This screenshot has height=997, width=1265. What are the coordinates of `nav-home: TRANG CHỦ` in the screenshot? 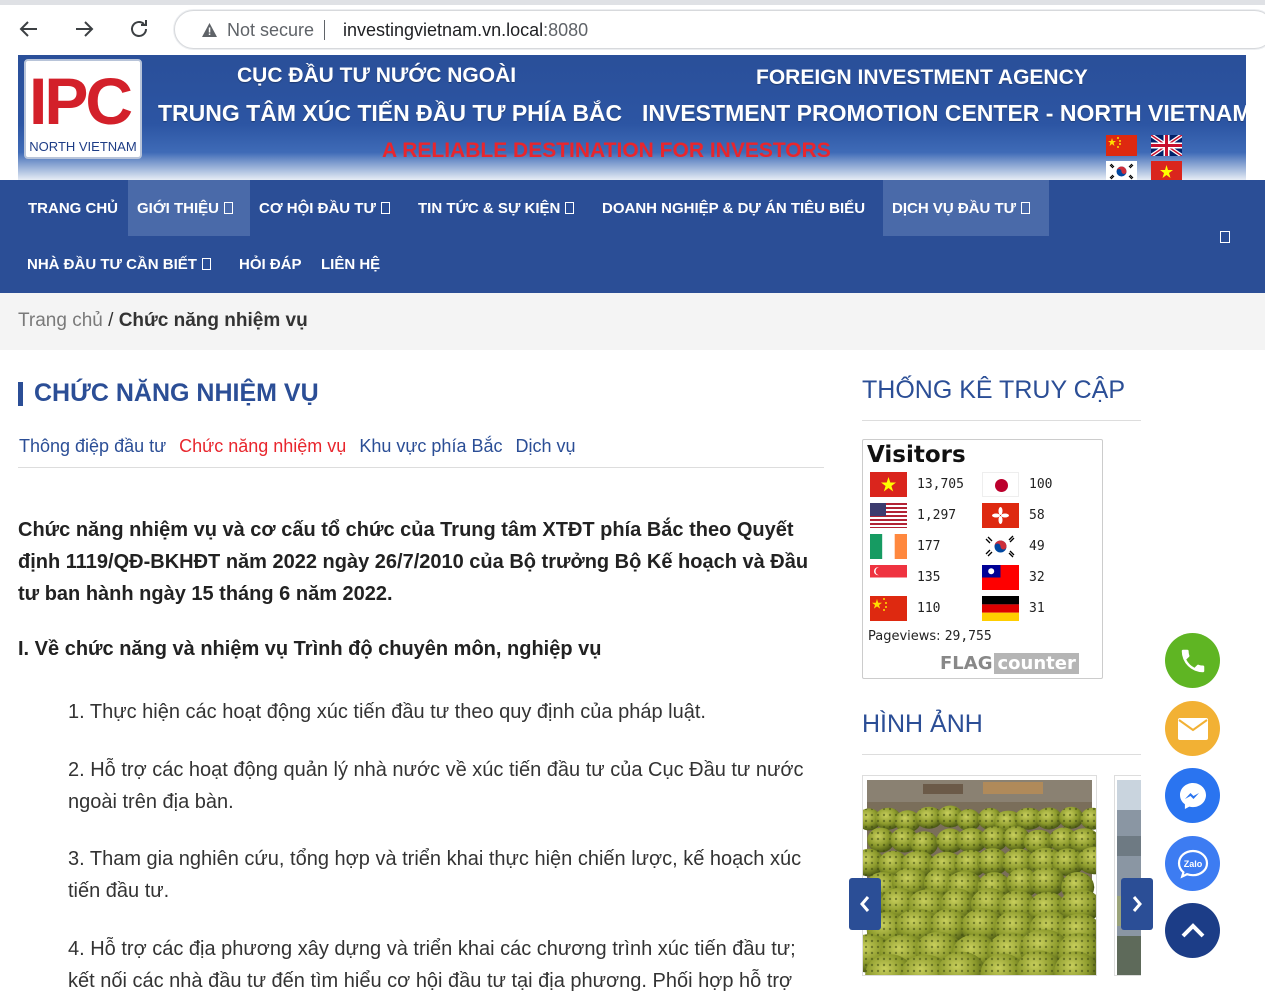 It's located at (73, 208).